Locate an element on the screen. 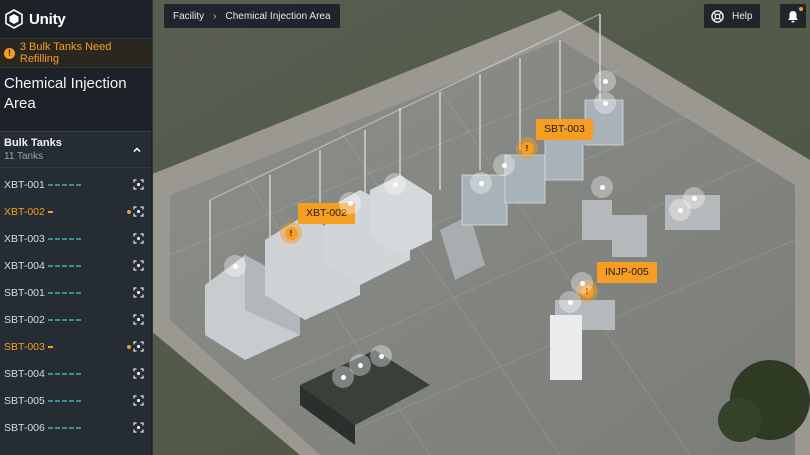 The height and width of the screenshot is (455, 810). tank-label: XBT-004 is located at coordinates (24, 265).